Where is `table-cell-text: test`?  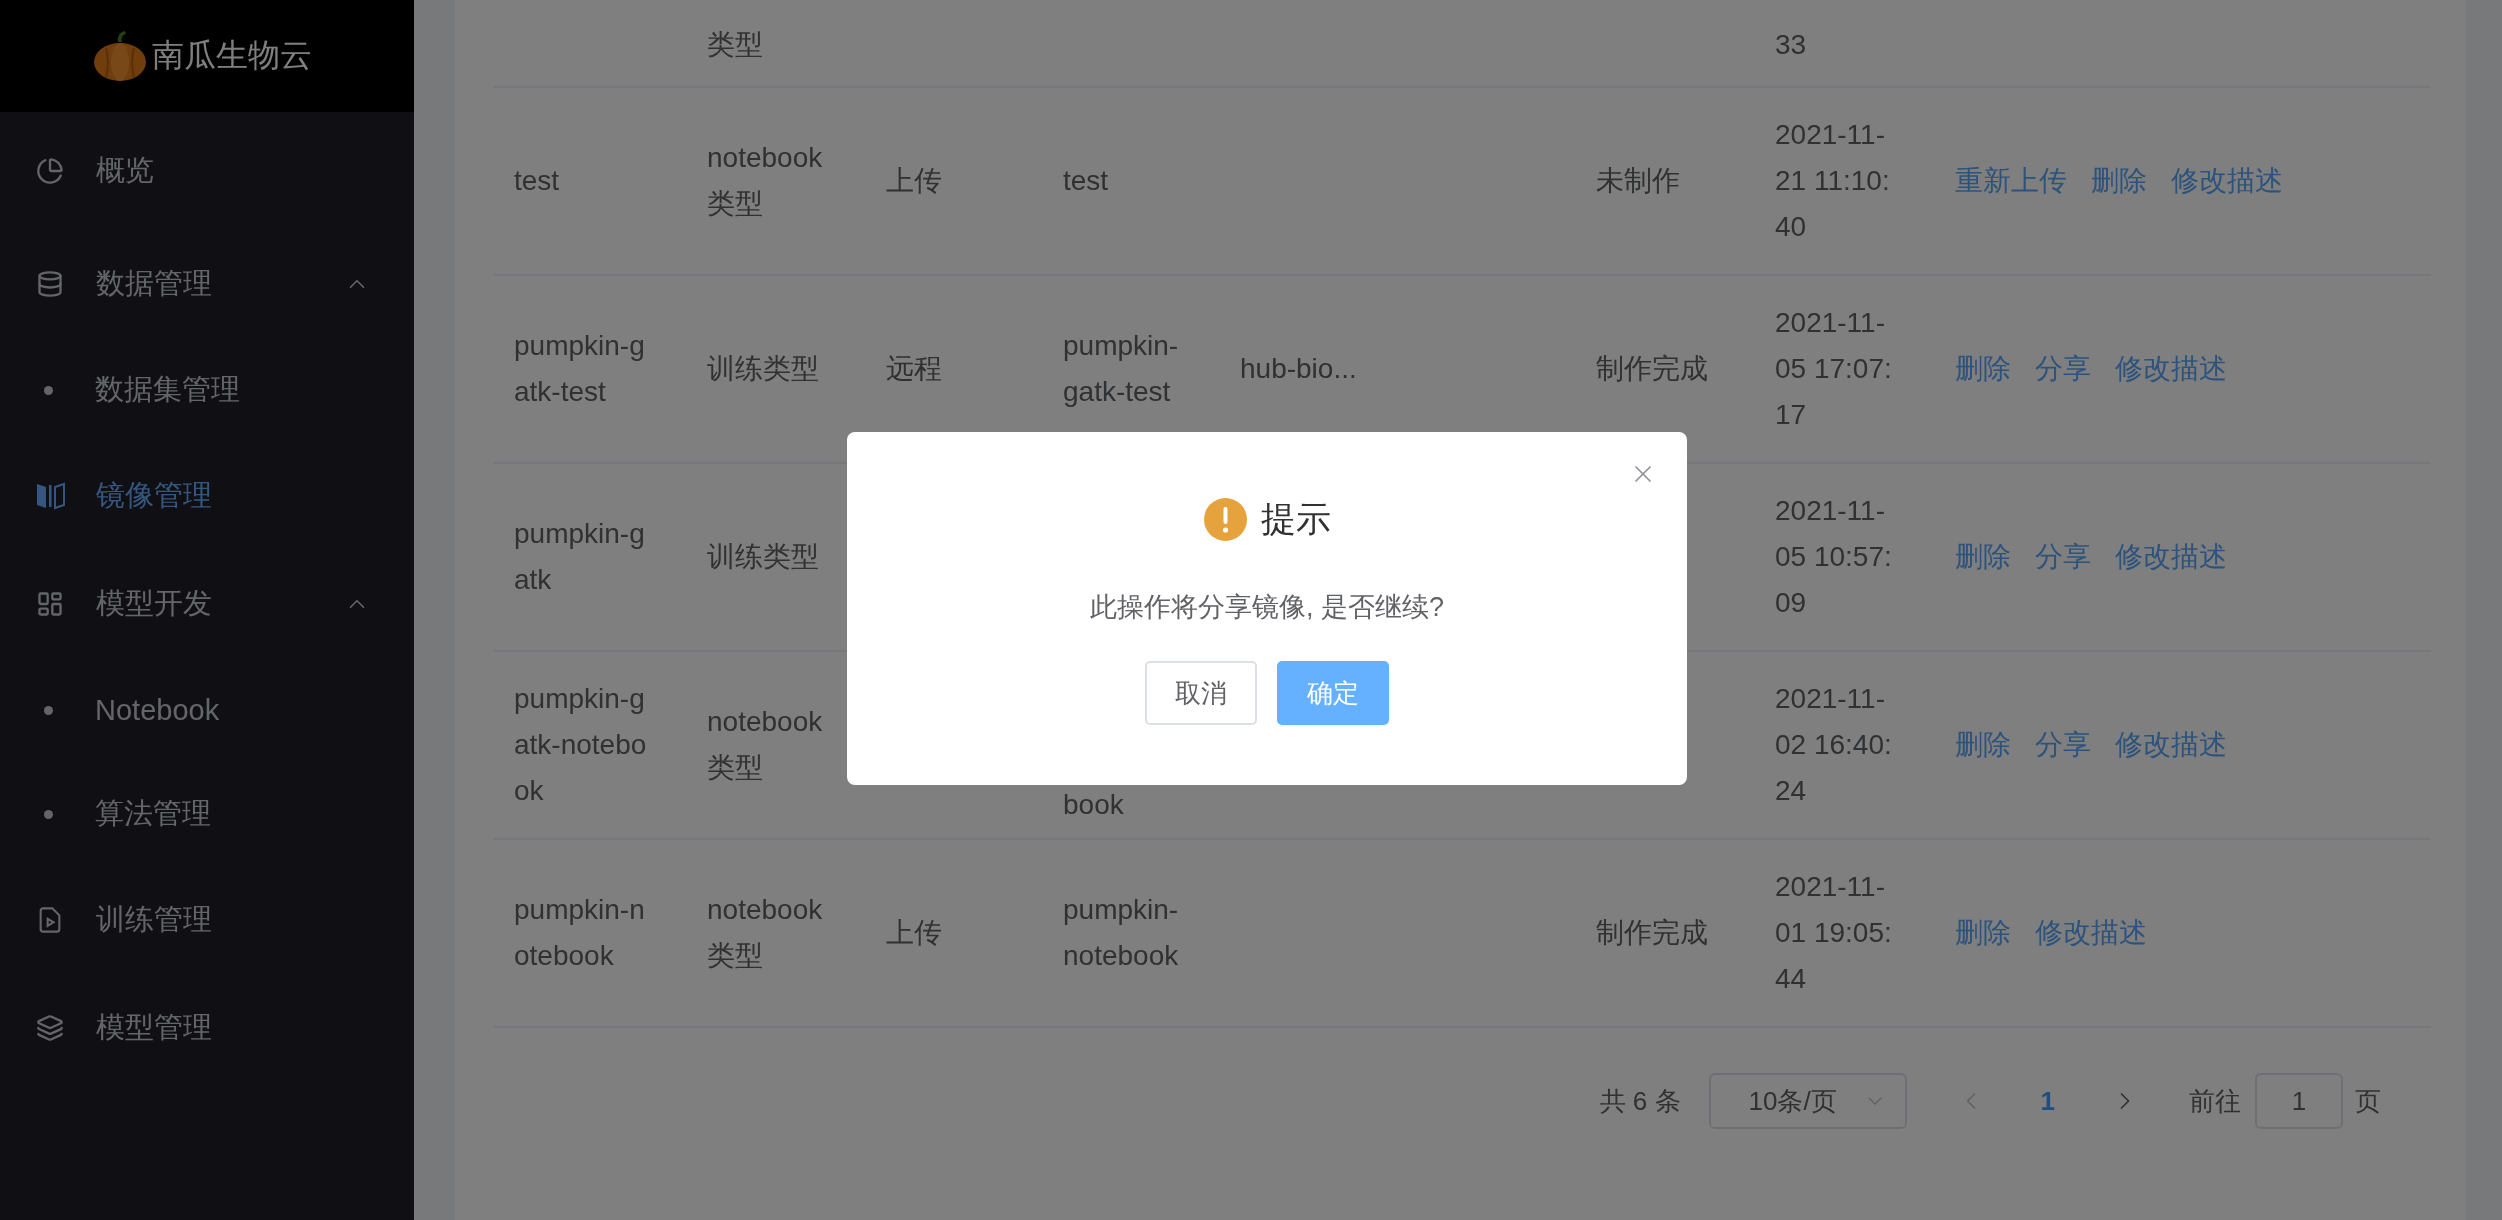 table-cell-text: test is located at coordinates (1086, 181).